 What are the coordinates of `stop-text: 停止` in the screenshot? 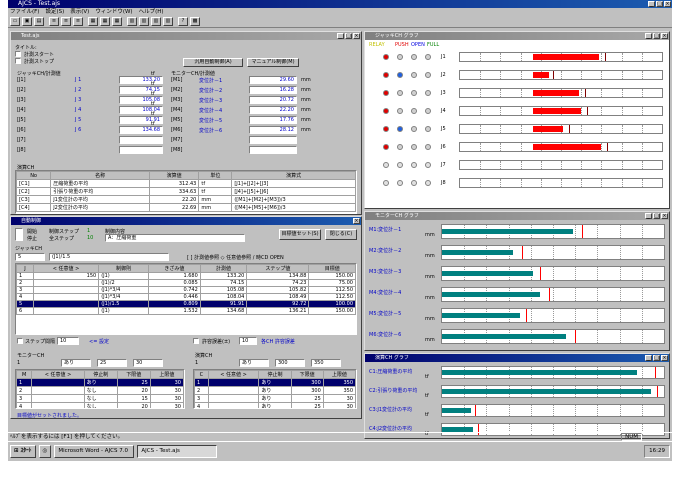 It's located at (32, 238).